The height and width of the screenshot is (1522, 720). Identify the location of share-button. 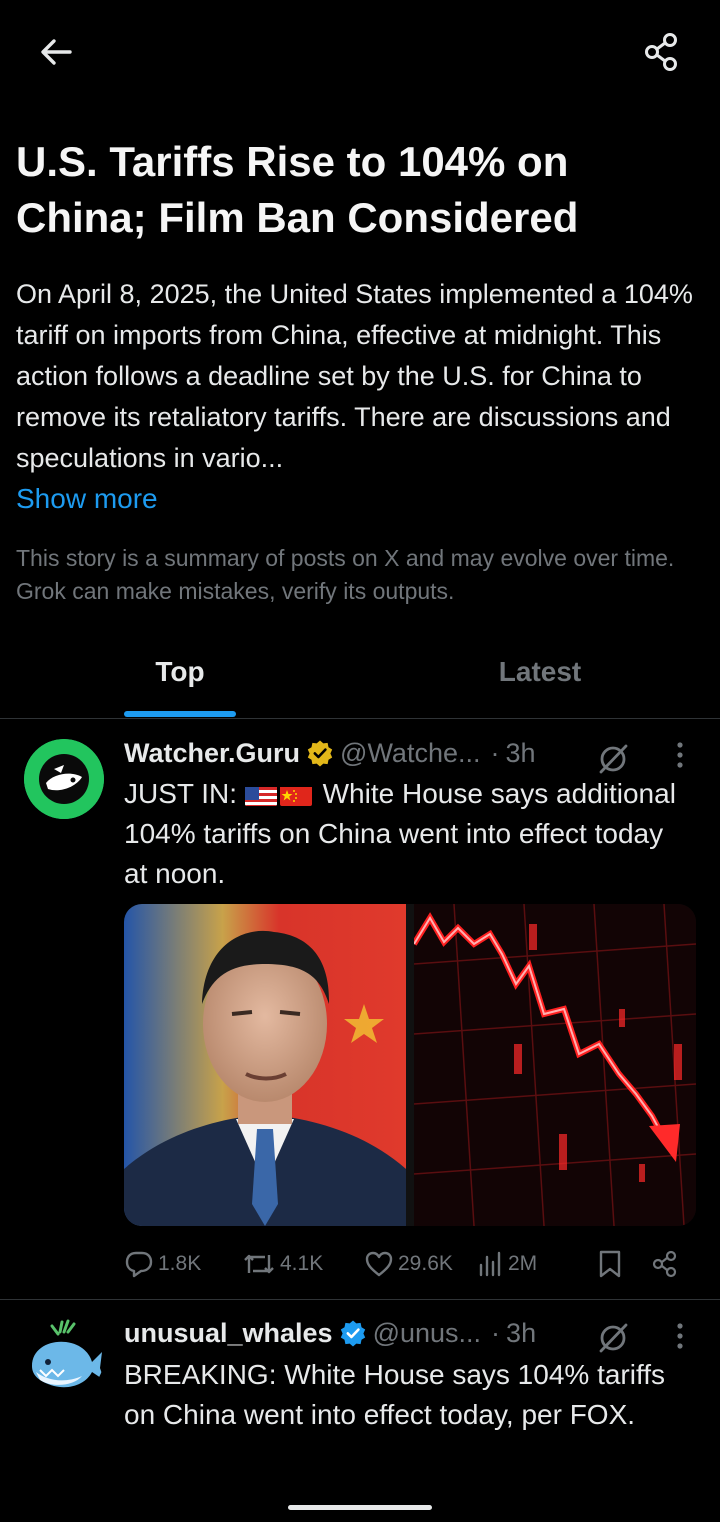
(662, 52).